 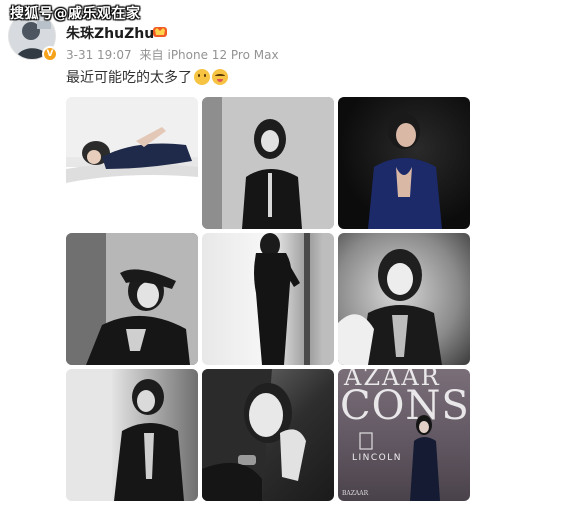 What do you see at coordinates (294, 299) in the screenshot?
I see `photo-5-image` at bounding box center [294, 299].